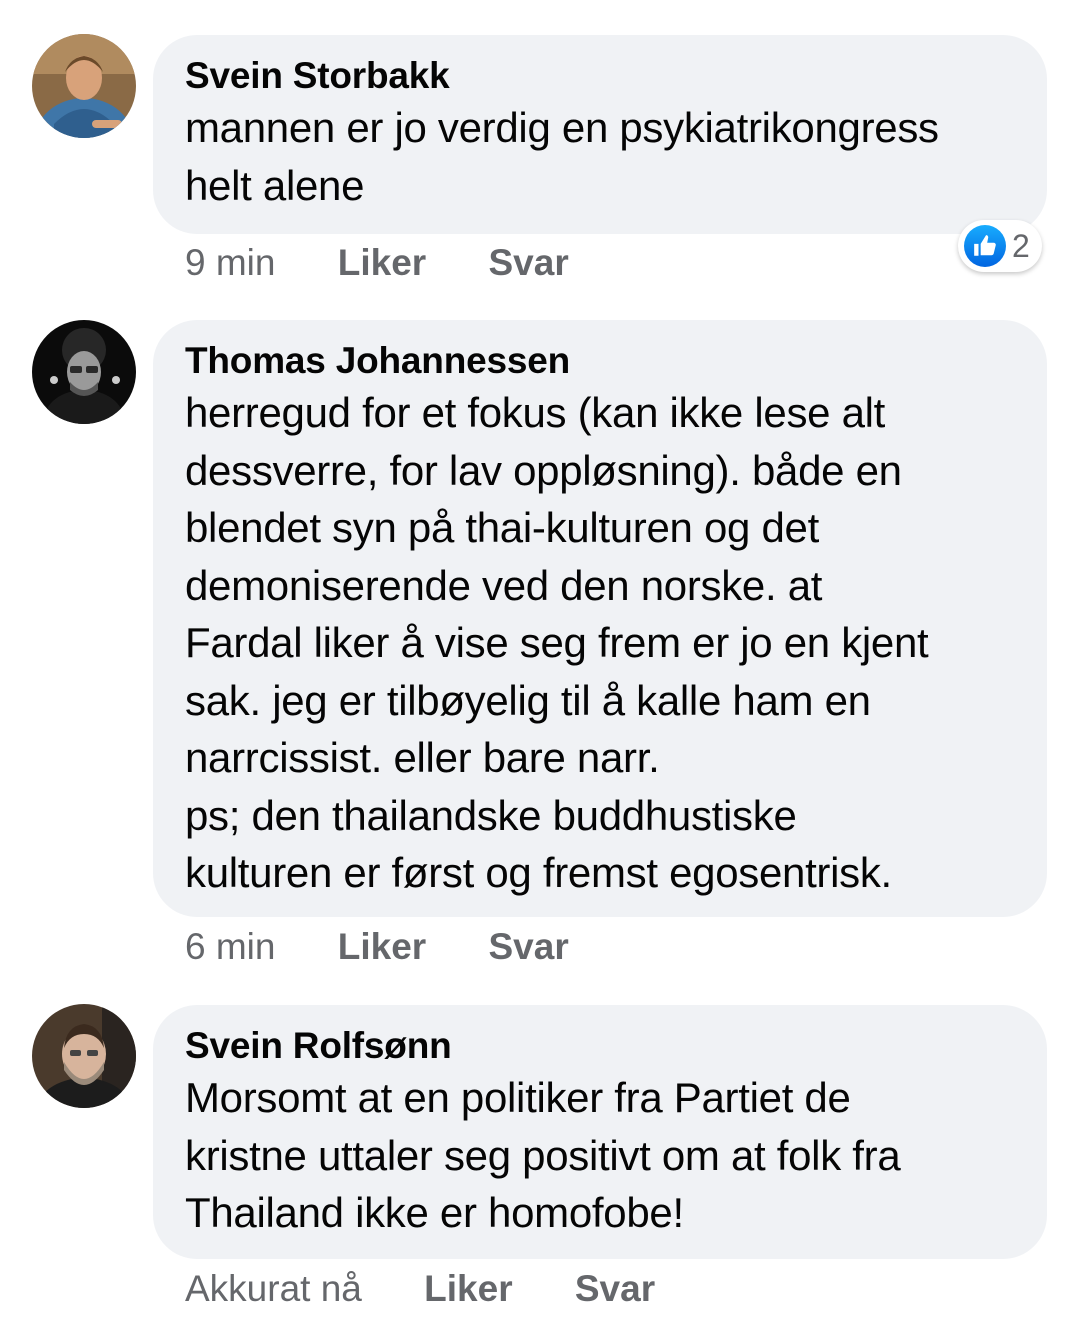  I want to click on comment-timestamp: 6 min, so click(230, 947).